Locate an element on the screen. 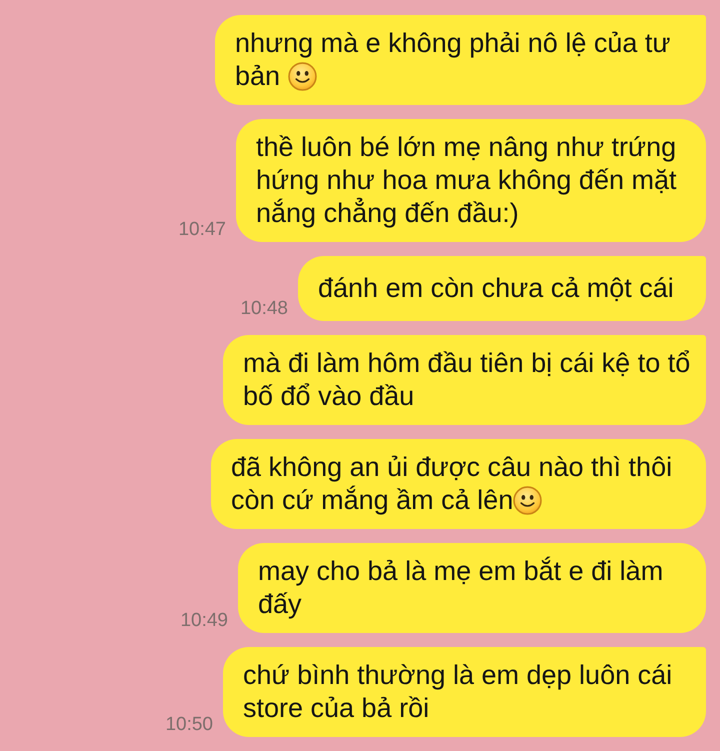 The image size is (720, 751). message-text: đánh em còn chưa cả một cái is located at coordinates (496, 288).